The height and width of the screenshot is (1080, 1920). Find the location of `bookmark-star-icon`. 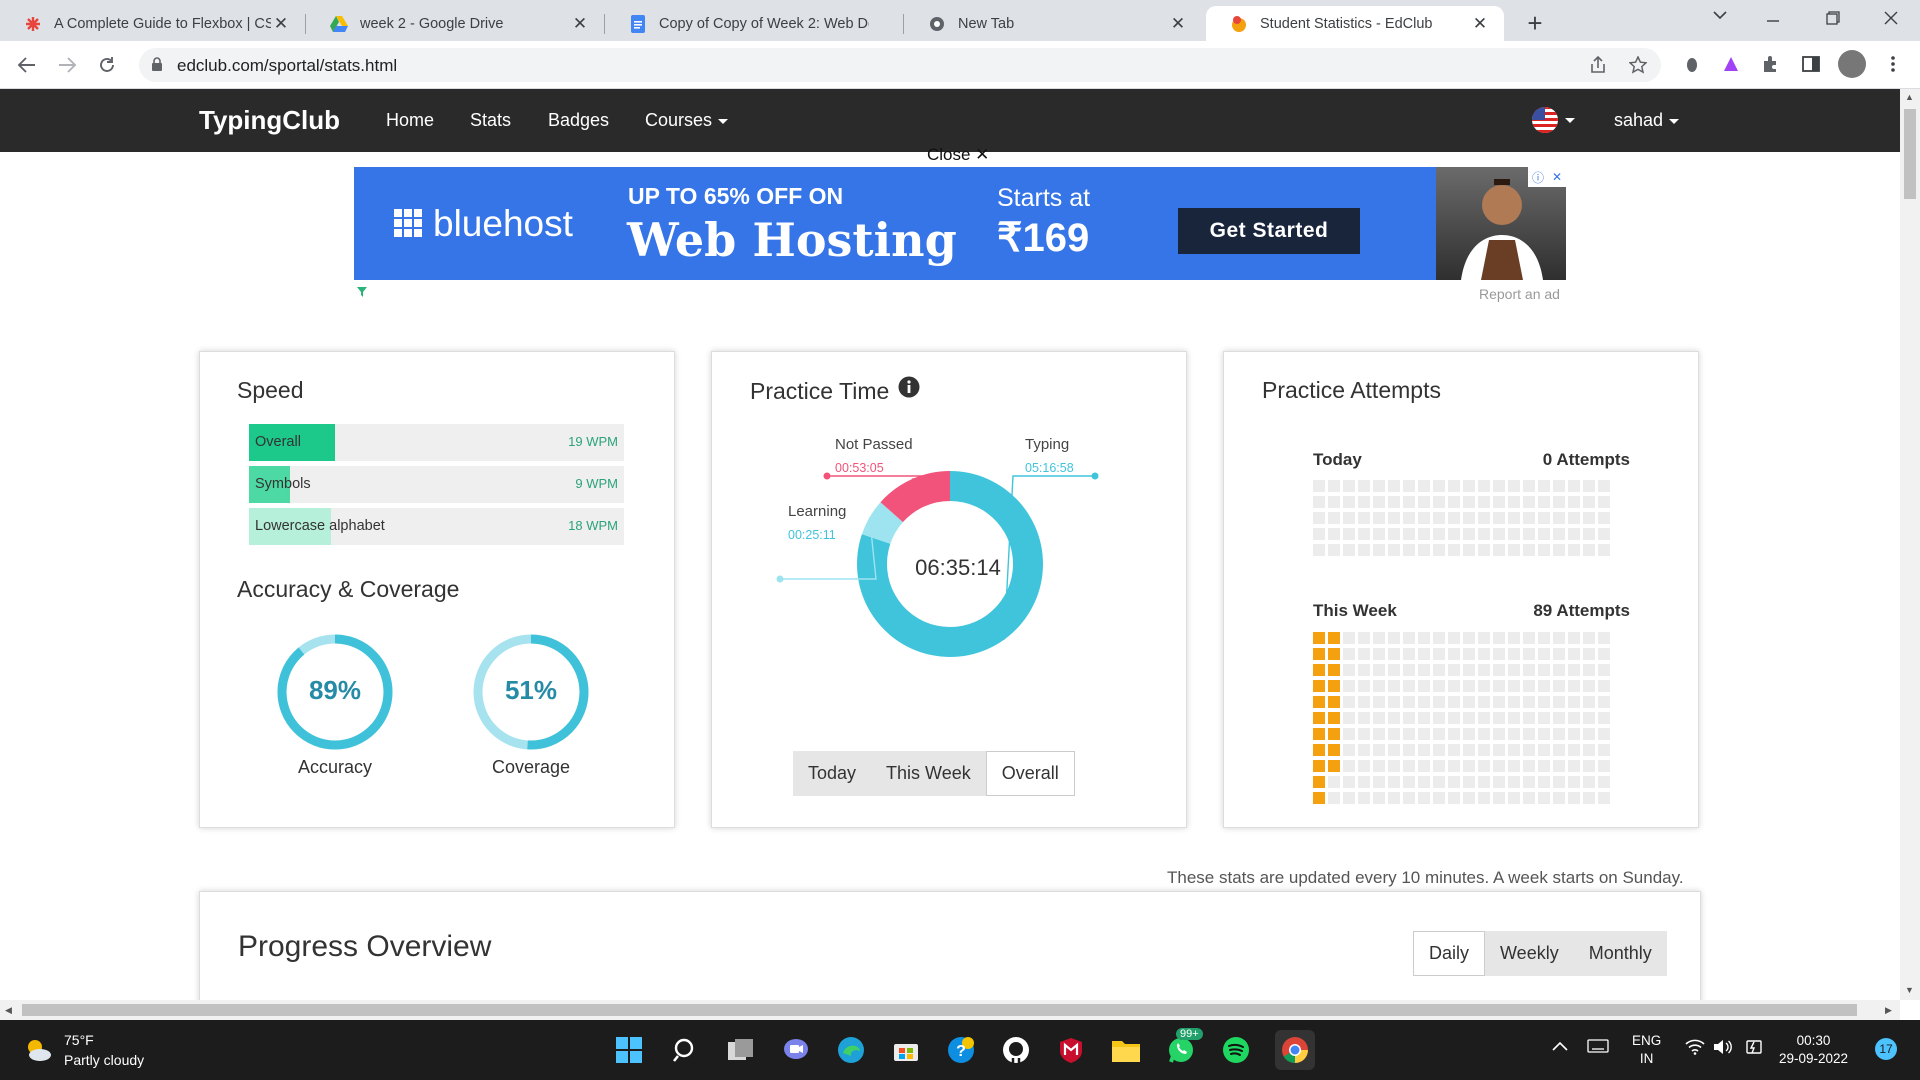

bookmark-star-icon is located at coordinates (1638, 67).